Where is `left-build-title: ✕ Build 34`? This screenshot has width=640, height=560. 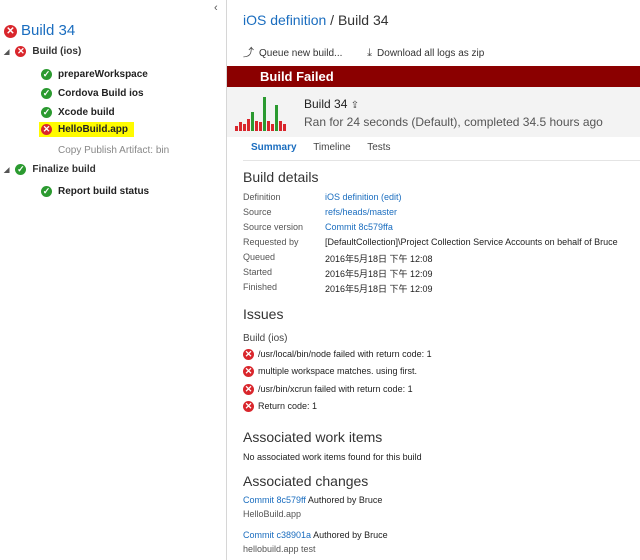
left-build-title: ✕ Build 34 is located at coordinates (39, 30).